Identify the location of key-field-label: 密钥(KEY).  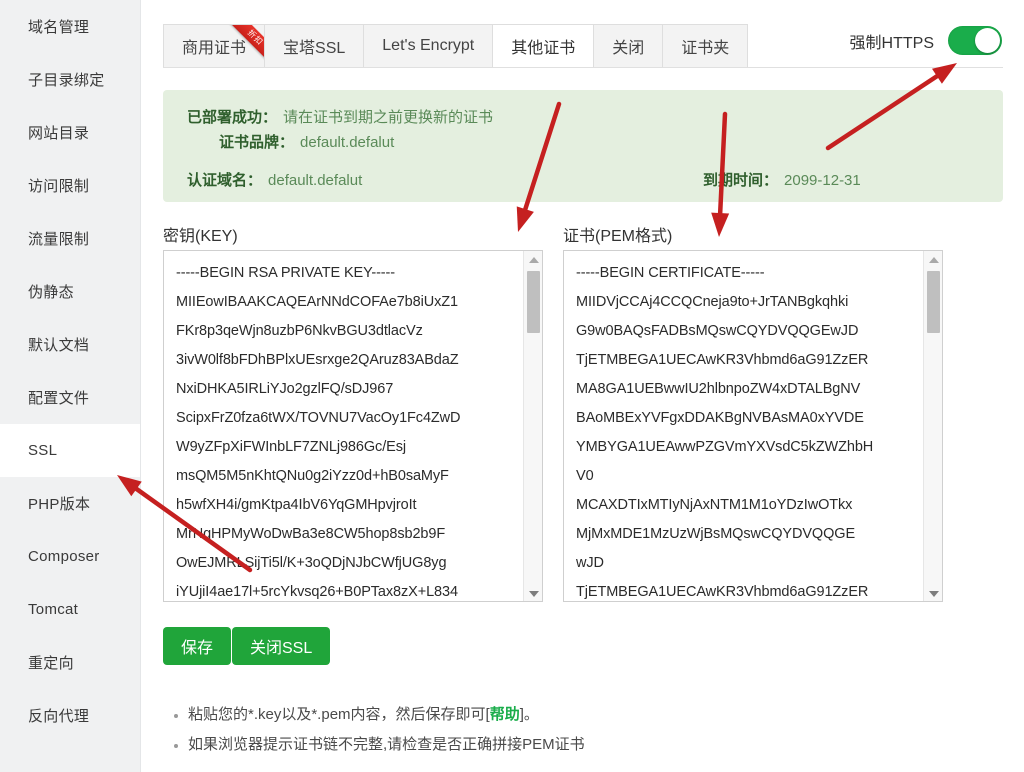
(200, 236).